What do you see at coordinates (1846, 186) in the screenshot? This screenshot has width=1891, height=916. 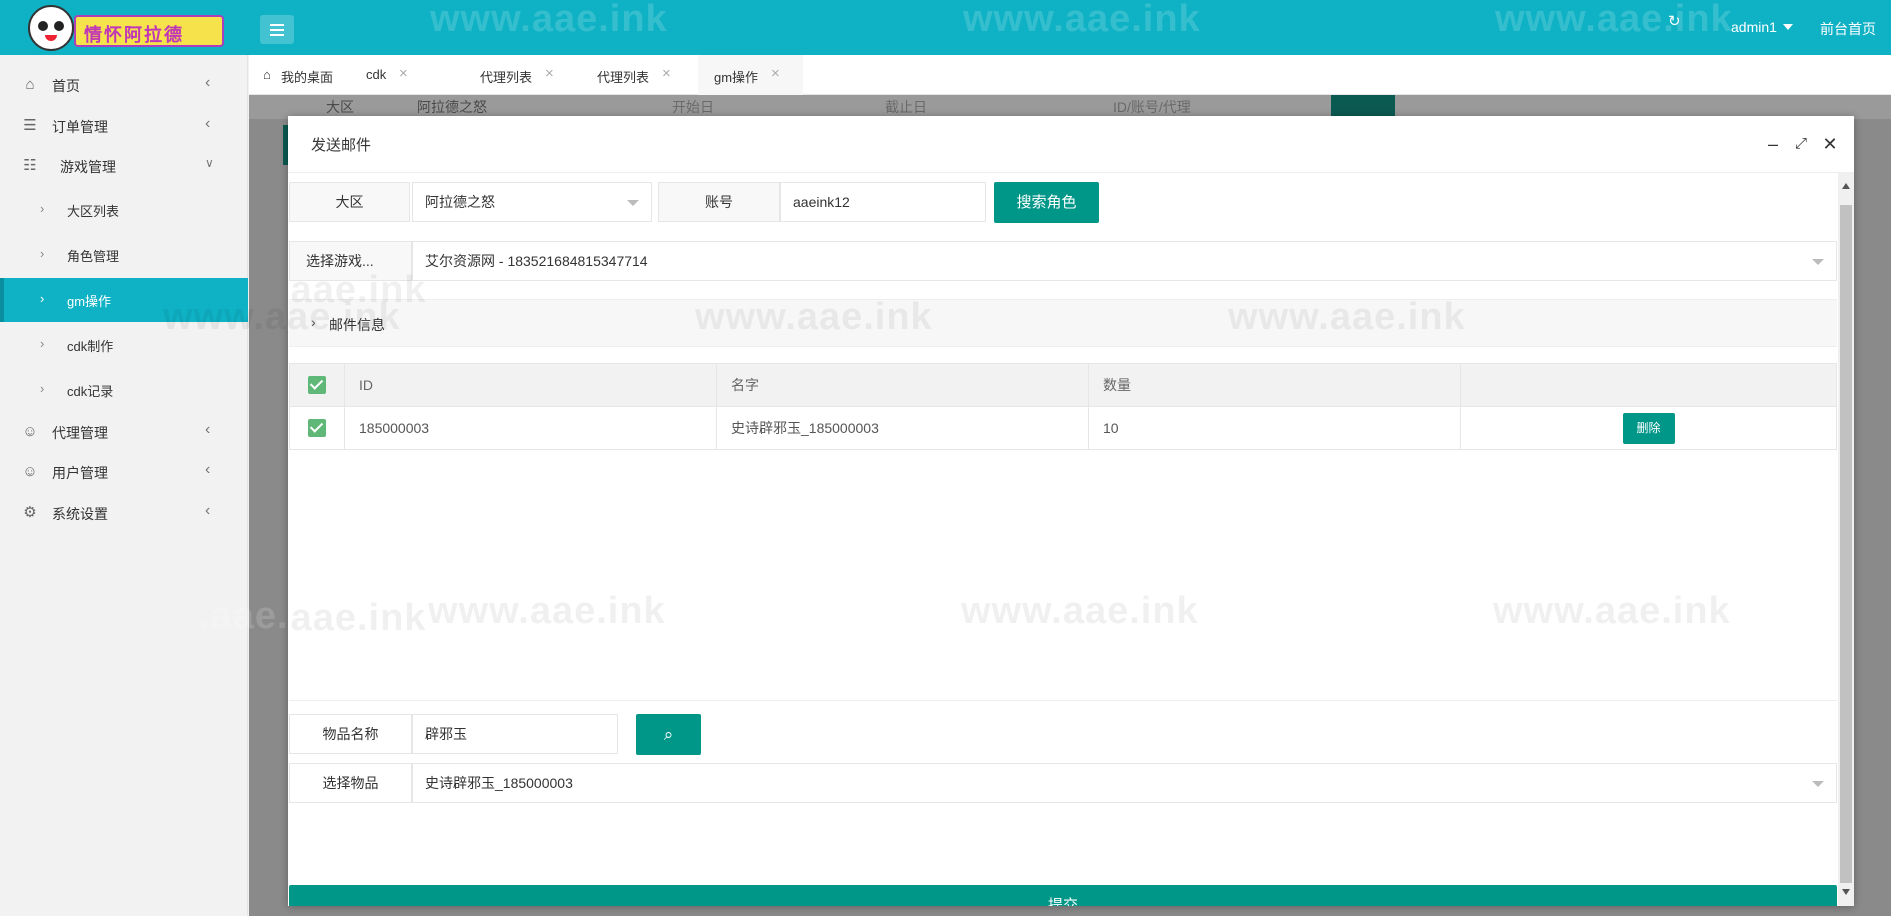 I see `scroll-up-arrow` at bounding box center [1846, 186].